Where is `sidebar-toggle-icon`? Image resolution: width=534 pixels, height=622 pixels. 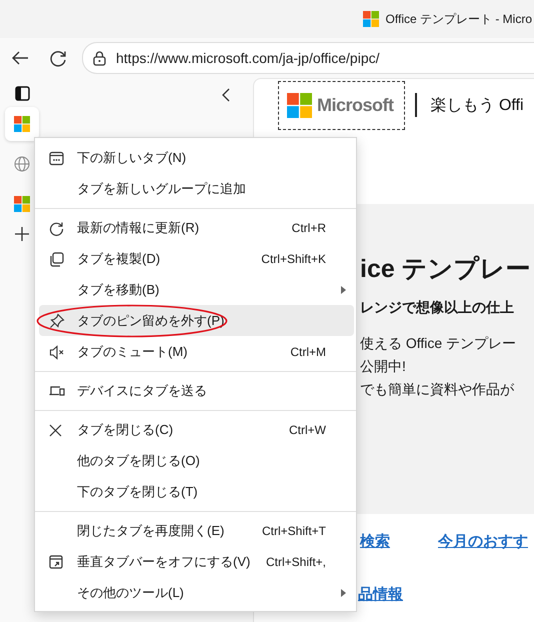
sidebar-toggle-icon is located at coordinates (22, 93).